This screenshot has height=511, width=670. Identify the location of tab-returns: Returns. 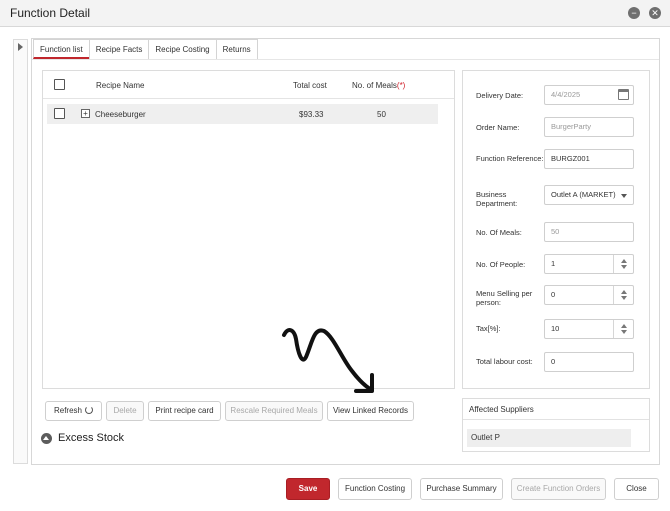
(236, 49).